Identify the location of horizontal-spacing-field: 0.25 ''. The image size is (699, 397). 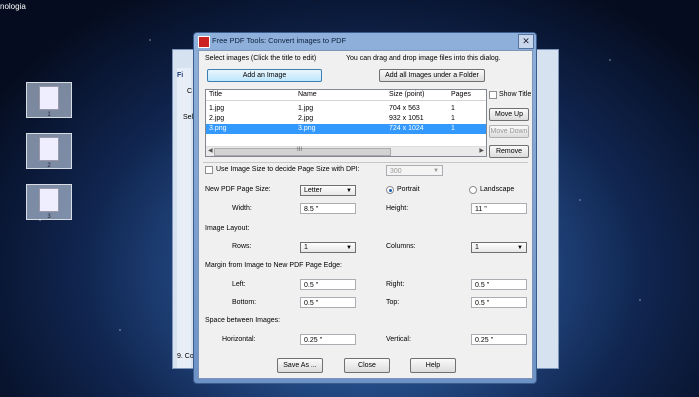
(328, 339).